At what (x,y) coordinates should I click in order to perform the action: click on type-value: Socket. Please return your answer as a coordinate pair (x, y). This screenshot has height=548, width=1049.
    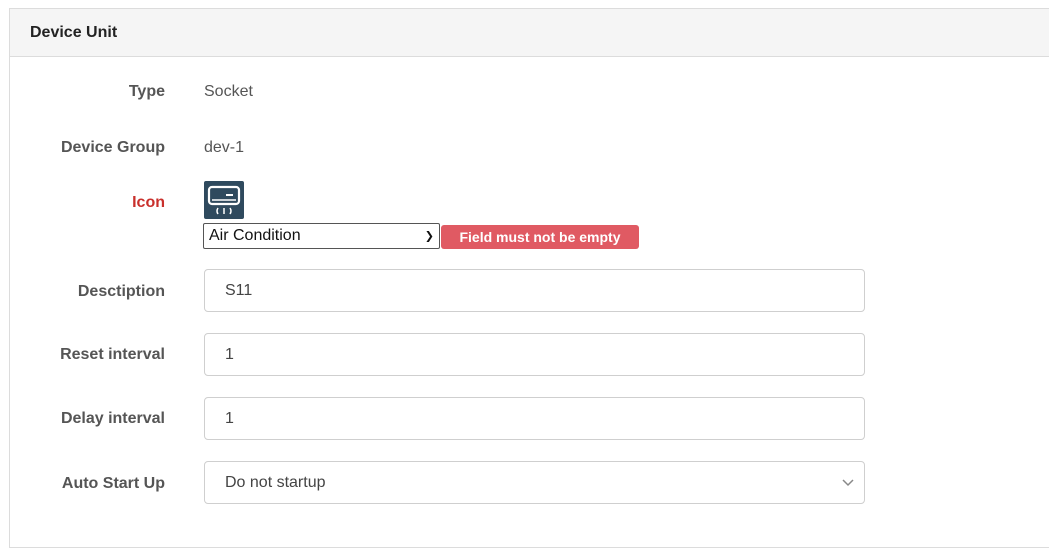
    Looking at the image, I should click on (228, 91).